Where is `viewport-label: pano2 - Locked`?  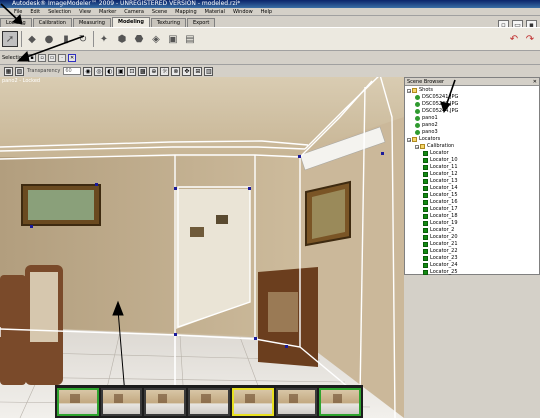 viewport-label: pano2 - Locked is located at coordinates (21, 81).